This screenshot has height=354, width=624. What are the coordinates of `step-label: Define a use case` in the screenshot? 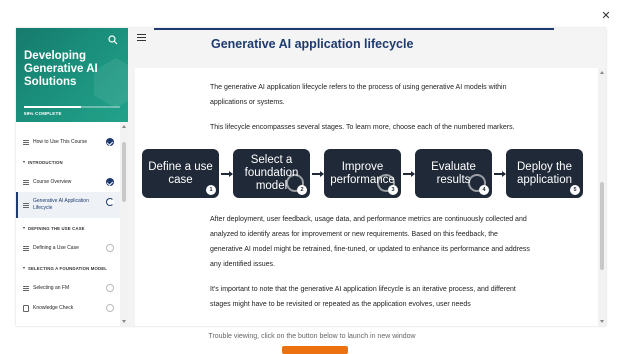 It's located at (180, 173).